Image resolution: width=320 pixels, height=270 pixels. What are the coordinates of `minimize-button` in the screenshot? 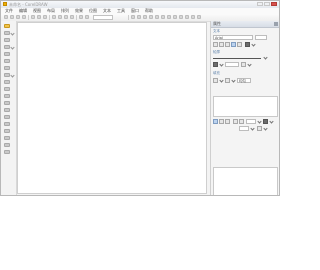 It's located at (260, 4).